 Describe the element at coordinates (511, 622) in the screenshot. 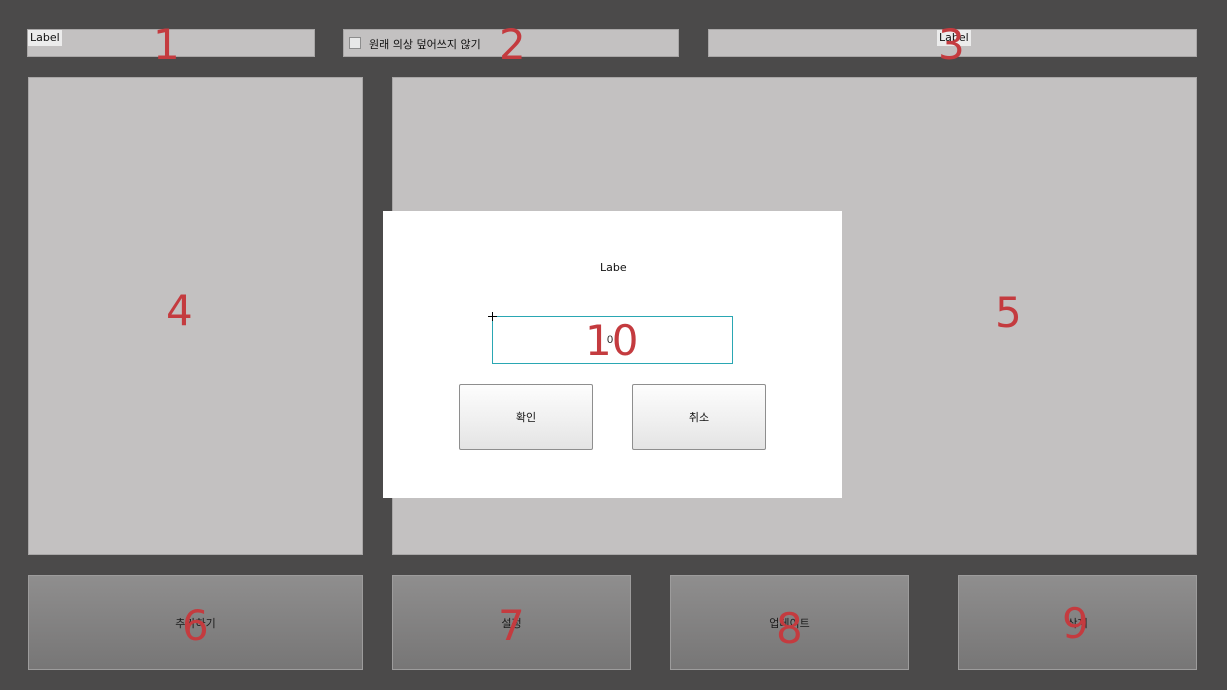

I see `settings-button: 설정` at that location.